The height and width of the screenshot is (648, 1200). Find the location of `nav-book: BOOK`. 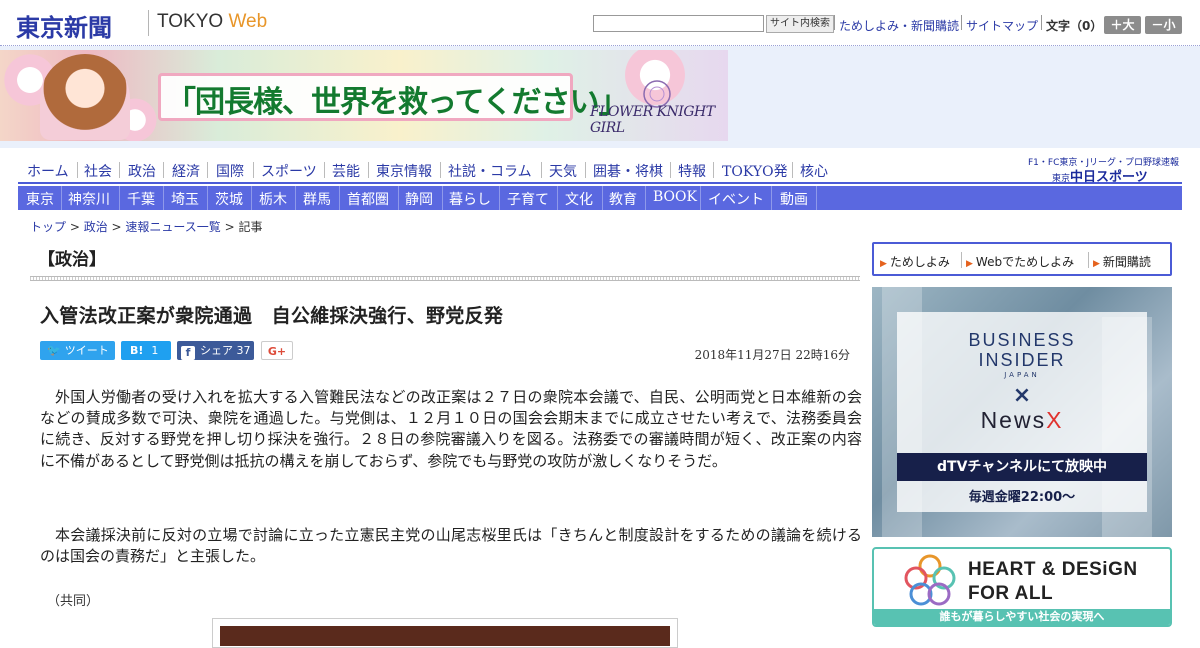

nav-book: BOOK is located at coordinates (675, 198).